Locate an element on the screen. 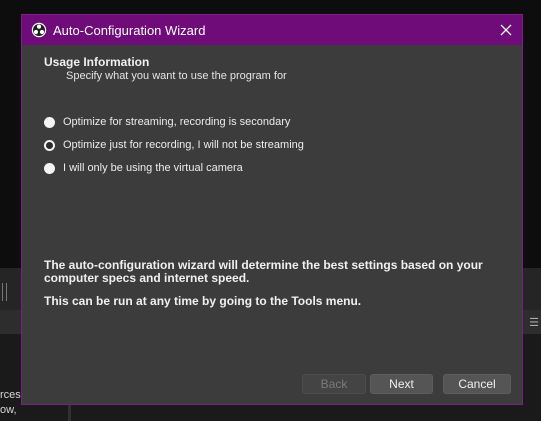 The height and width of the screenshot is (421, 541). option-virtual-camera: I will only be using the virtual camera is located at coordinates (143, 168).